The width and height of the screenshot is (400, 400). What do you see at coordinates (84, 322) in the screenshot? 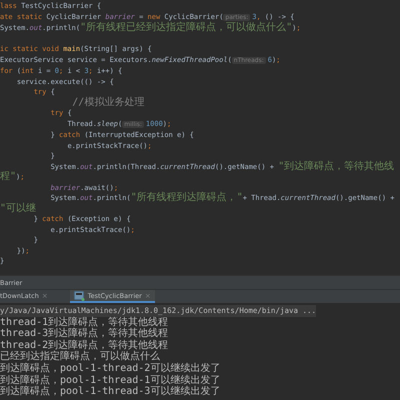
I see `console-line: thread-1到达障碍点，等待其他线程` at bounding box center [84, 322].